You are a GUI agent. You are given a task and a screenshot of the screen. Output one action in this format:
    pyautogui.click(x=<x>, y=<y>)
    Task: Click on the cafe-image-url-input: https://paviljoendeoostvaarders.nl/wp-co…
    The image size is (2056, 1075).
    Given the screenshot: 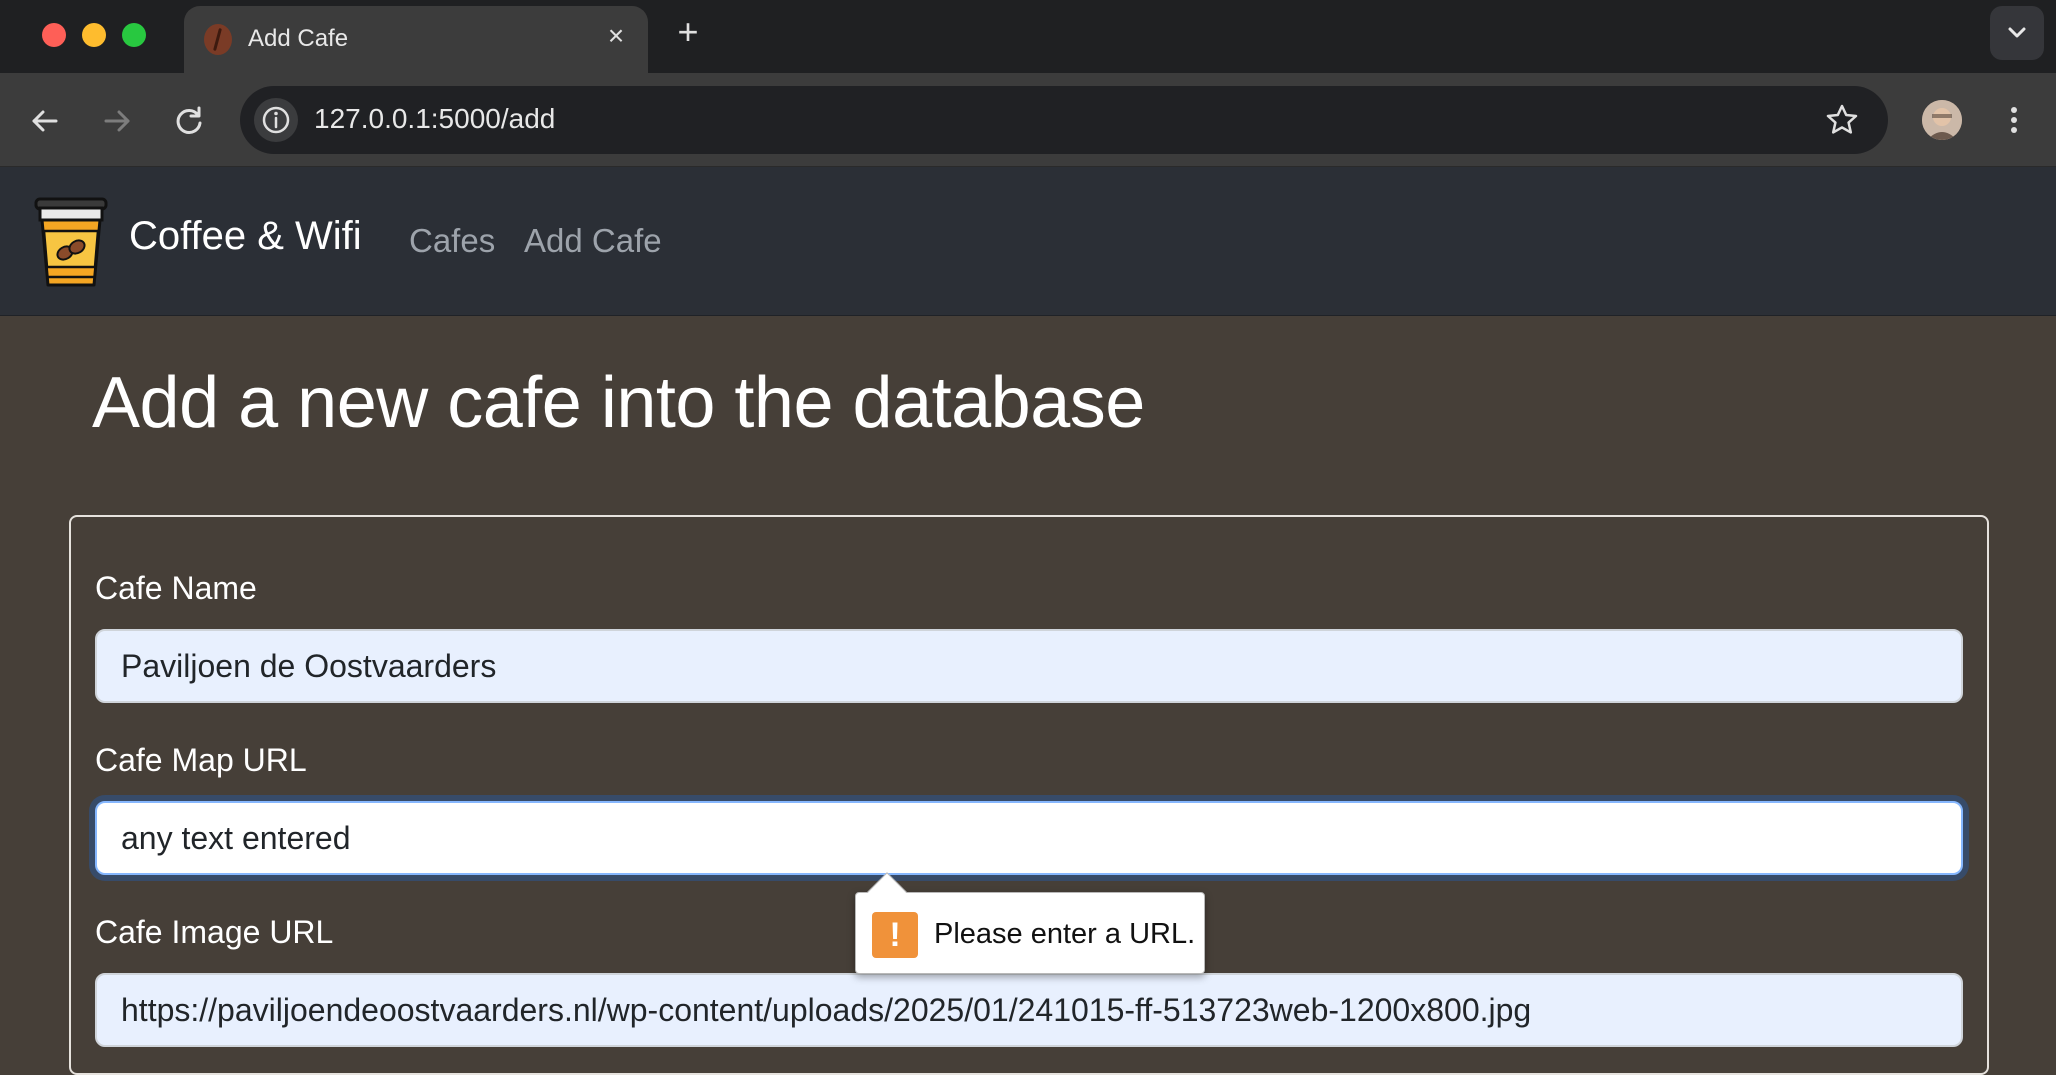 What is the action you would take?
    pyautogui.click(x=1029, y=1010)
    